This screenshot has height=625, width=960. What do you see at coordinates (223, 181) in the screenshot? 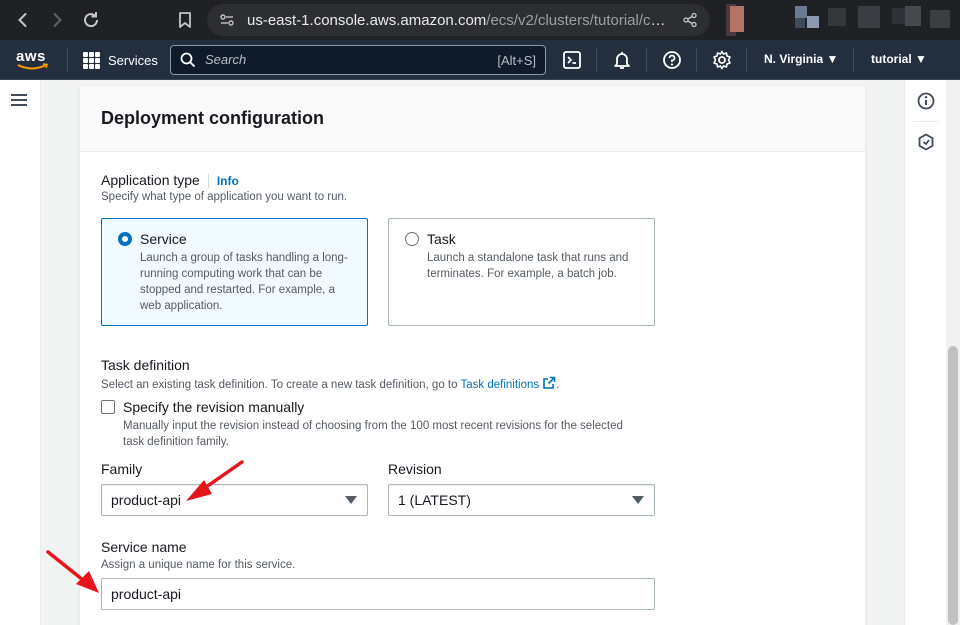
I see `info-link: Info` at bounding box center [223, 181].